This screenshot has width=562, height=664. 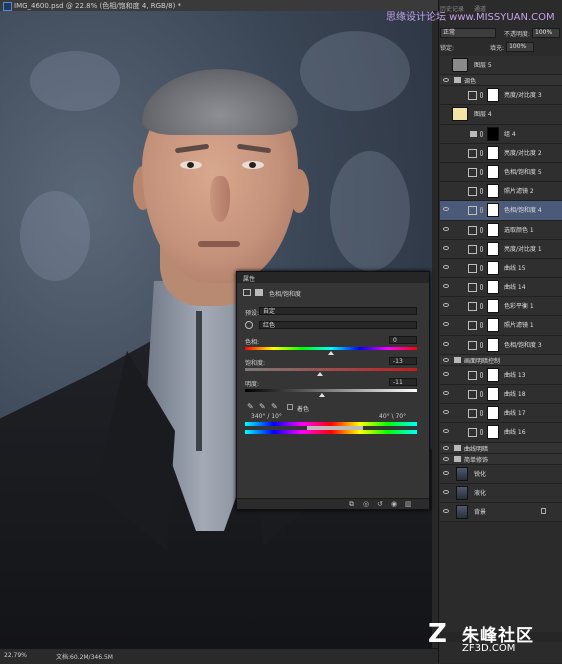 I want to click on lightness-slider-track, so click(x=331, y=390).